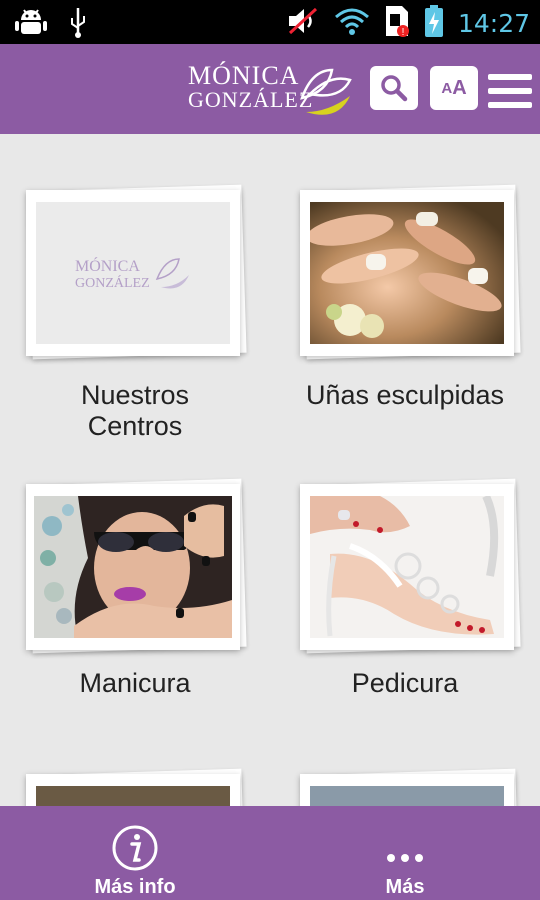 The height and width of the screenshot is (900, 540). What do you see at coordinates (405, 273) in the screenshot?
I see `sculpted-nails-image` at bounding box center [405, 273].